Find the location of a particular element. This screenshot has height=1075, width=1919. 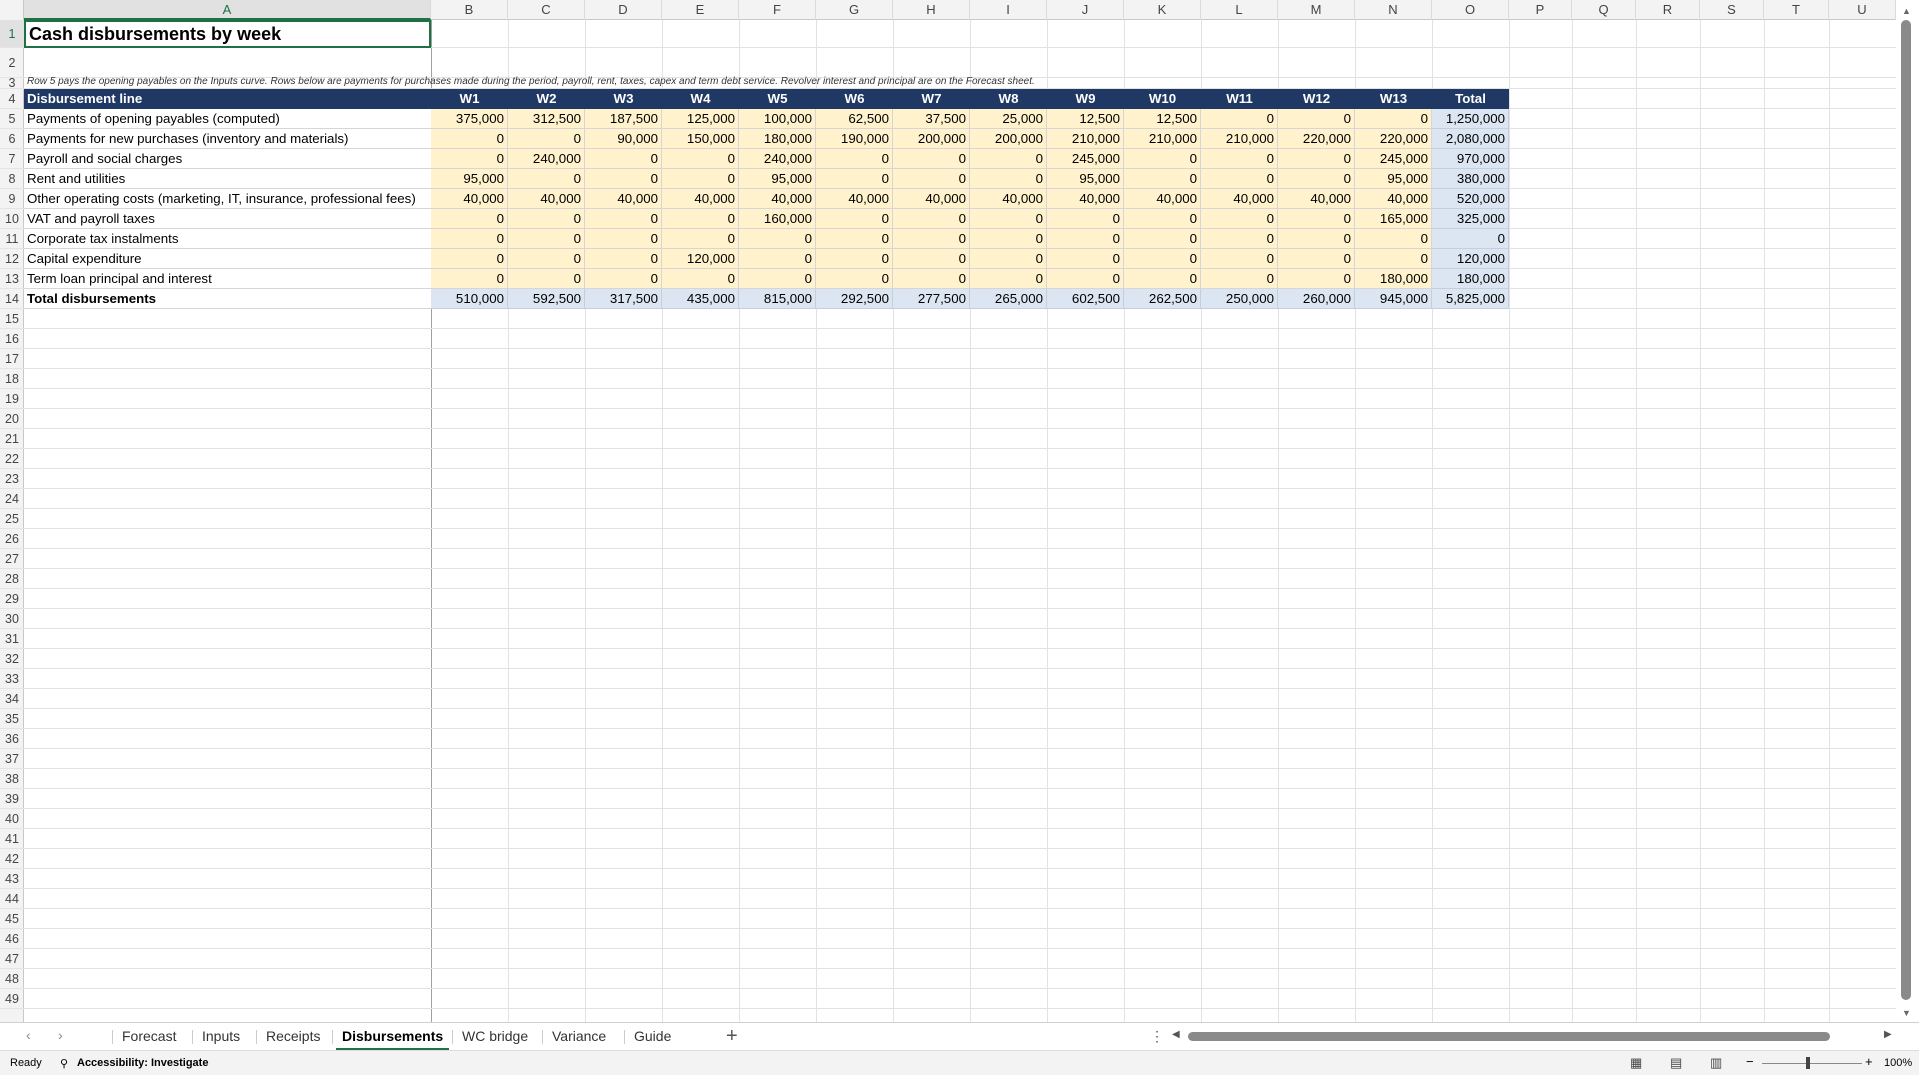

row-header-36: 36 is located at coordinates (12, 739).